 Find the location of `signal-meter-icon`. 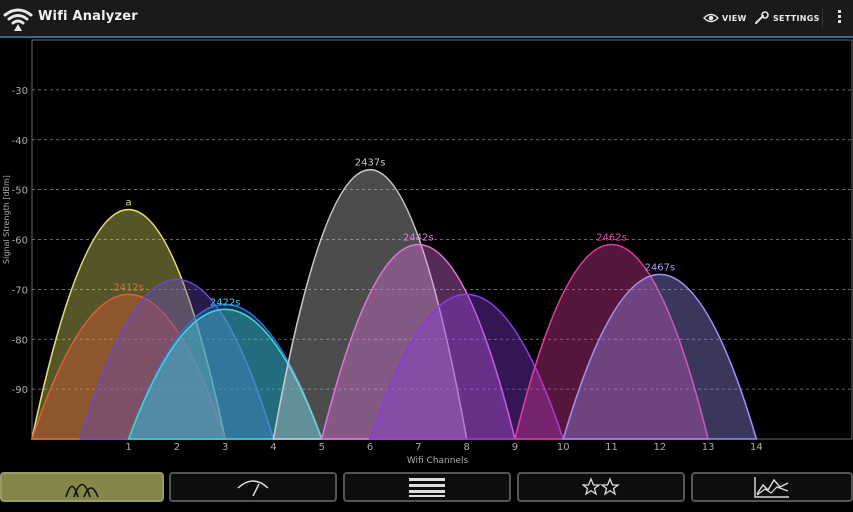

signal-meter-icon is located at coordinates (253, 488).